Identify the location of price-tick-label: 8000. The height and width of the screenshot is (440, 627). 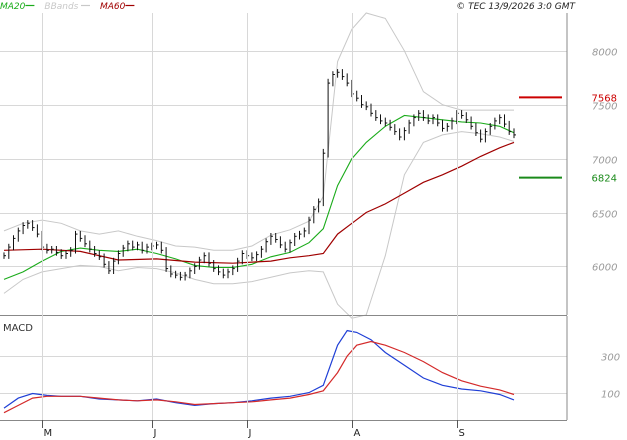
(604, 53).